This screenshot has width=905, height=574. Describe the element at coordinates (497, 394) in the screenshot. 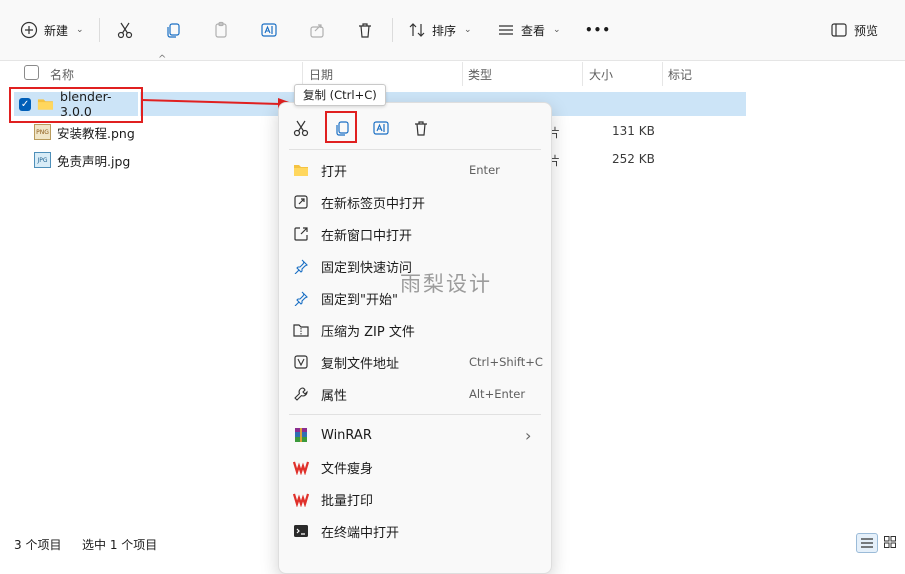

I see `menu-item-shortcut: Alt+Enter` at that location.